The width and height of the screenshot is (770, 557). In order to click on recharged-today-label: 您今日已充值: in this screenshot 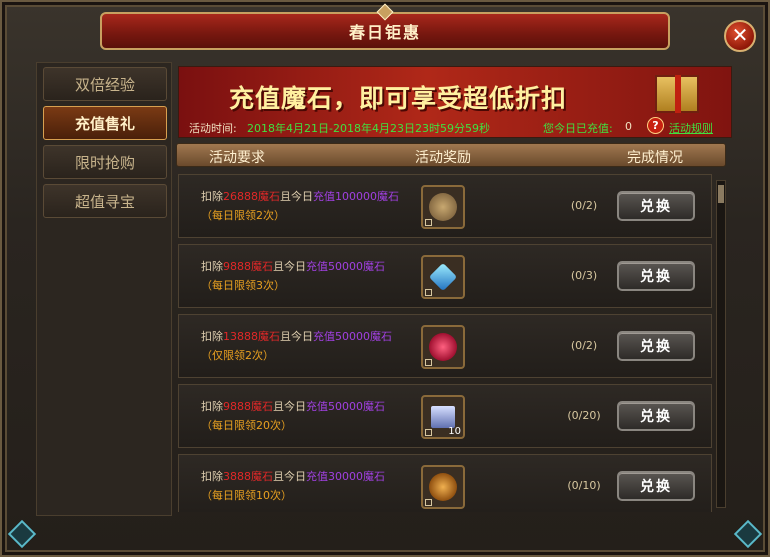, I will do `click(578, 128)`.